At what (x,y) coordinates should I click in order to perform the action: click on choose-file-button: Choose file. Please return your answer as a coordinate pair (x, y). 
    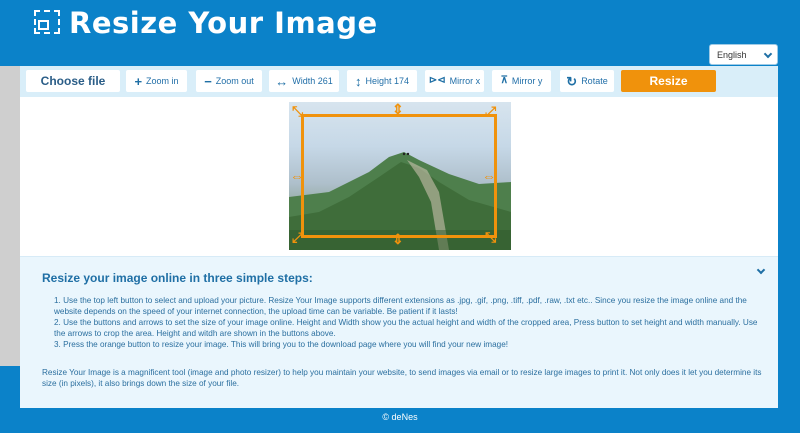
    Looking at the image, I should click on (73, 81).